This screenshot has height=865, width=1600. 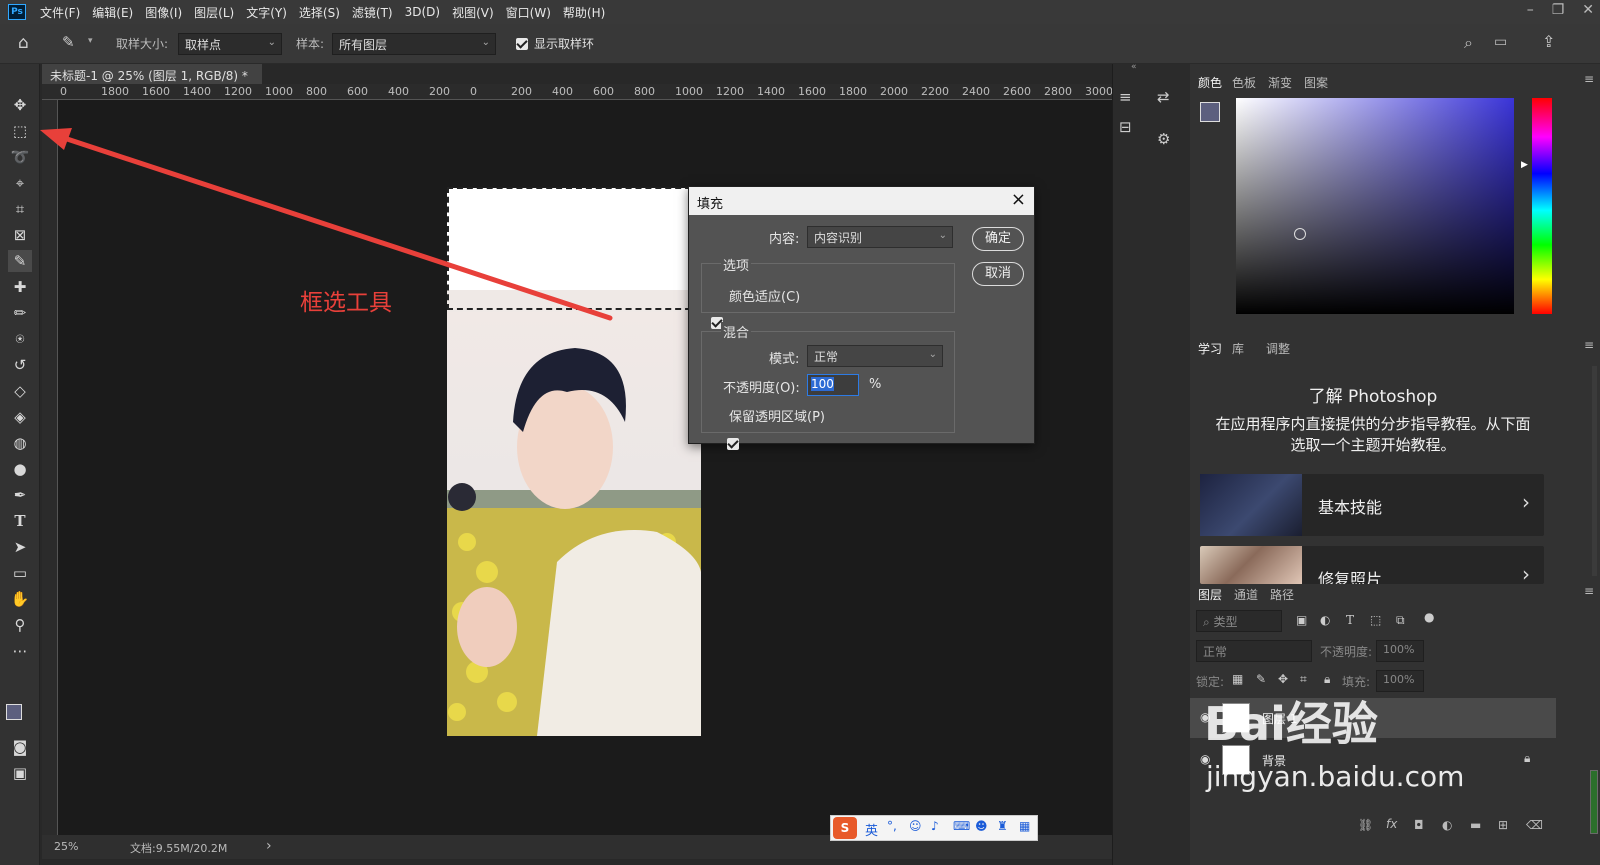 What do you see at coordinates (20, 131) in the screenshot?
I see `marquee-tool-icon: ⬚` at bounding box center [20, 131].